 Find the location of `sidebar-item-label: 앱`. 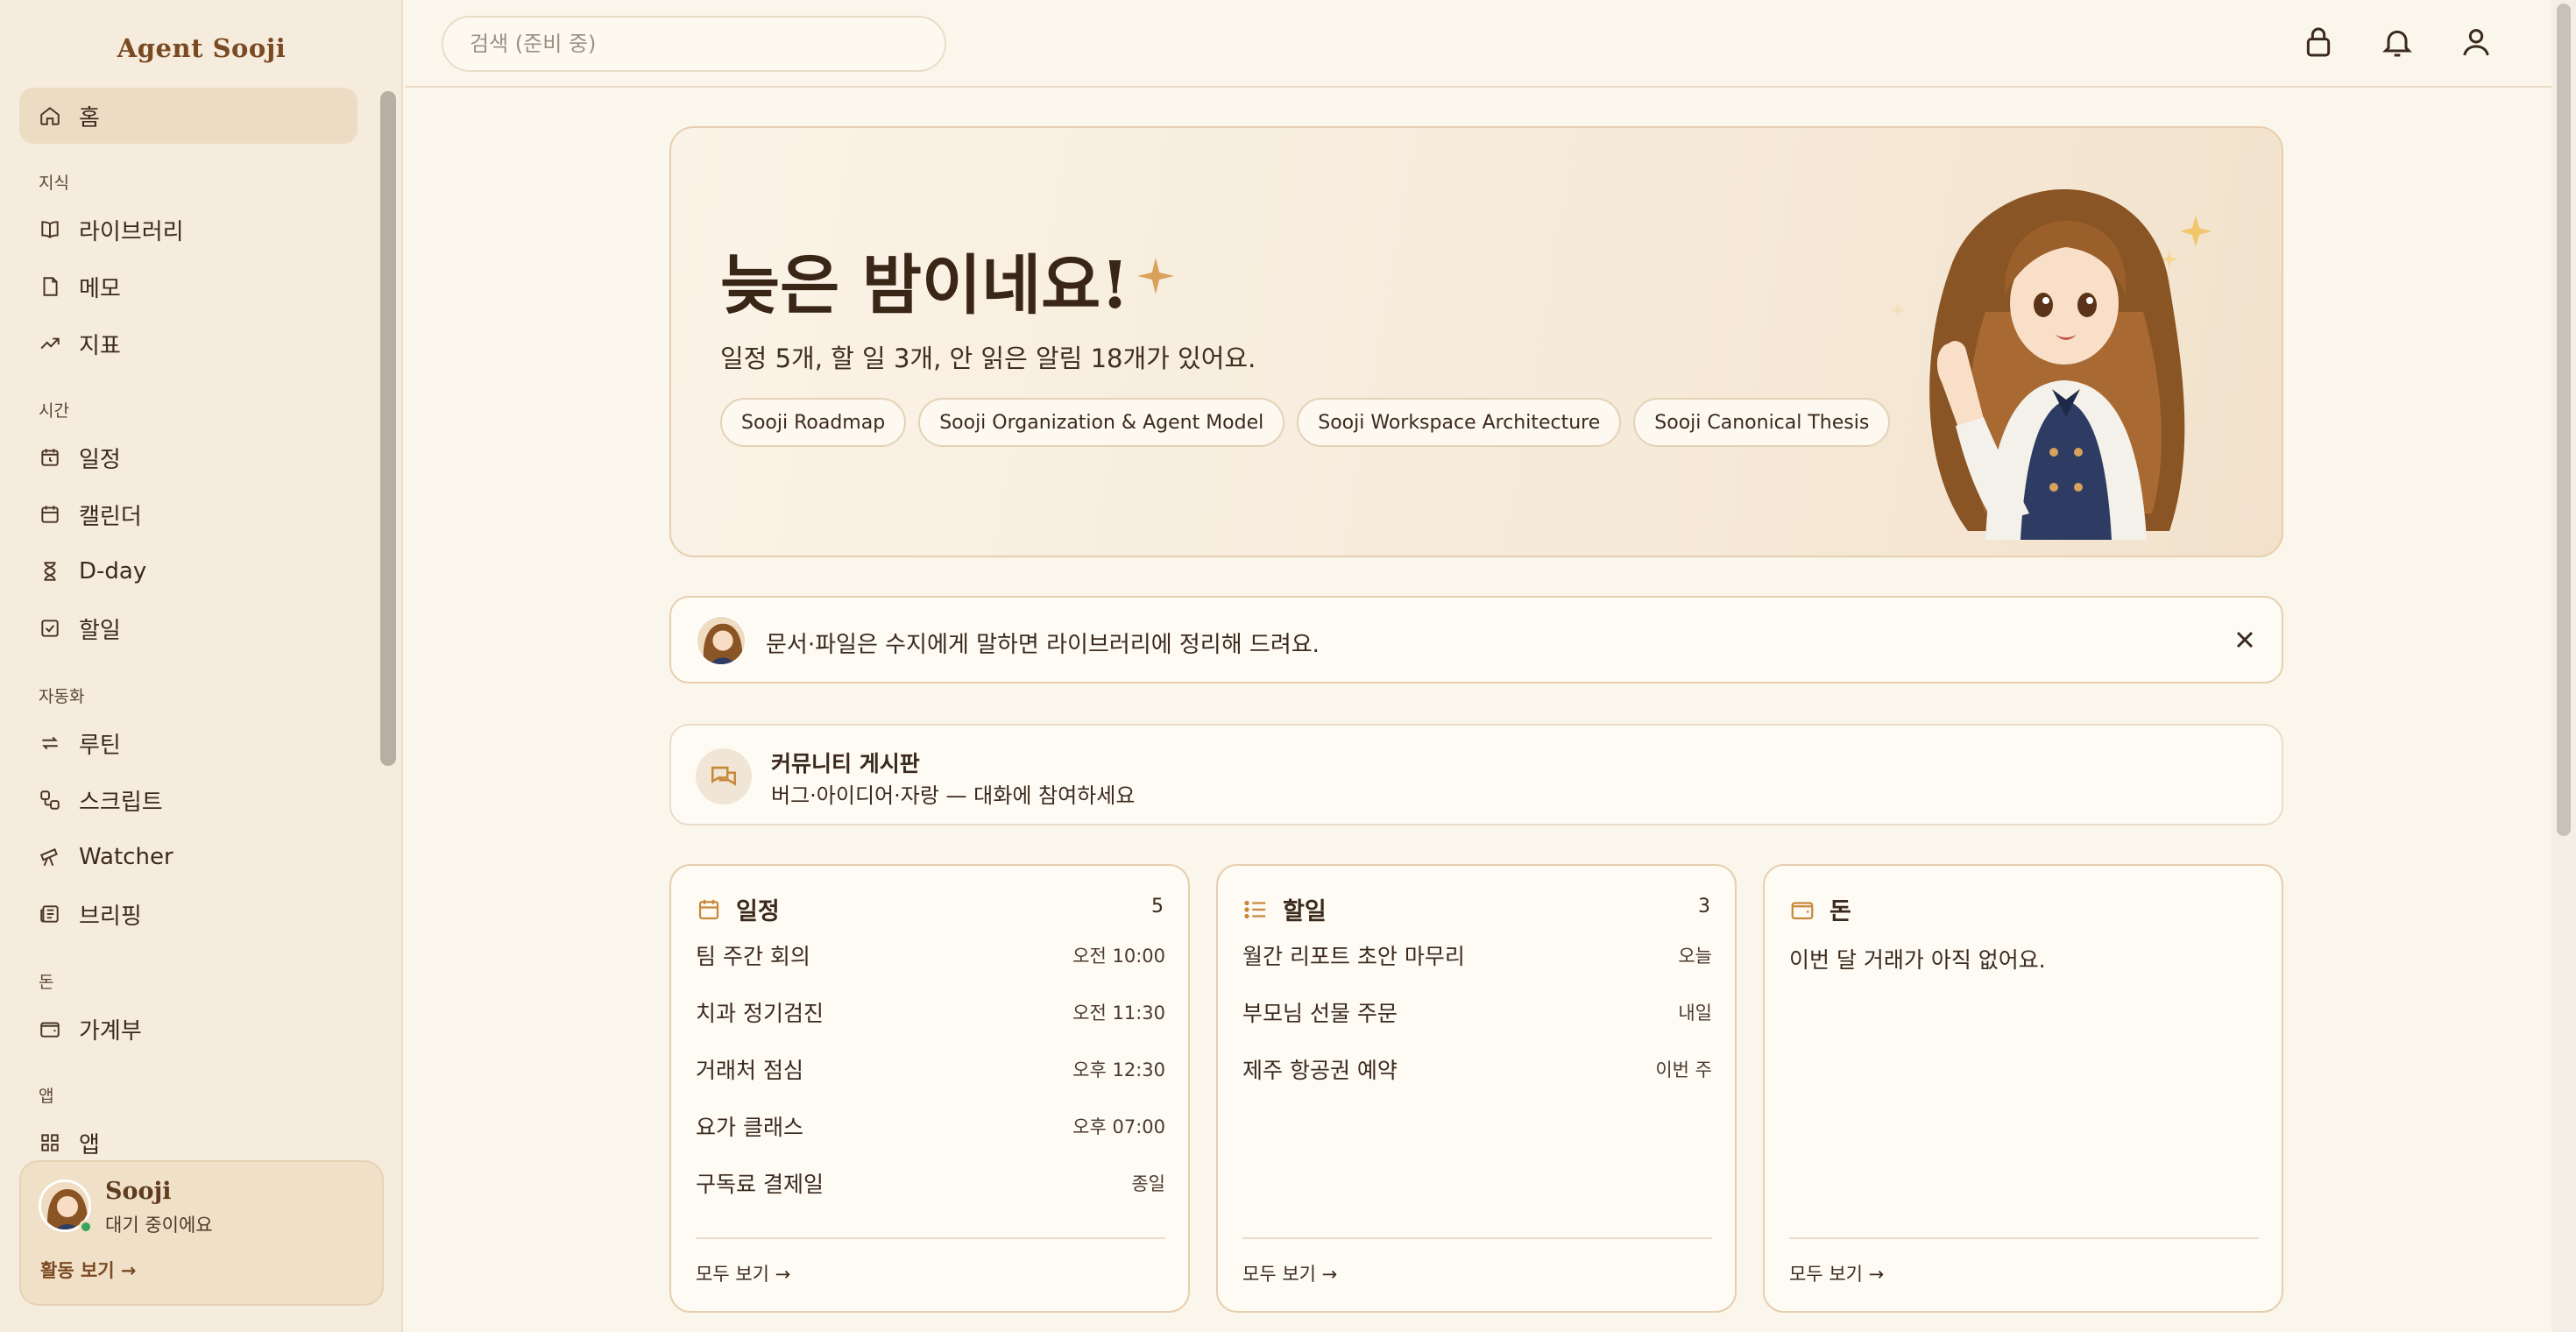

sidebar-item-label: 앱 is located at coordinates (89, 1144).